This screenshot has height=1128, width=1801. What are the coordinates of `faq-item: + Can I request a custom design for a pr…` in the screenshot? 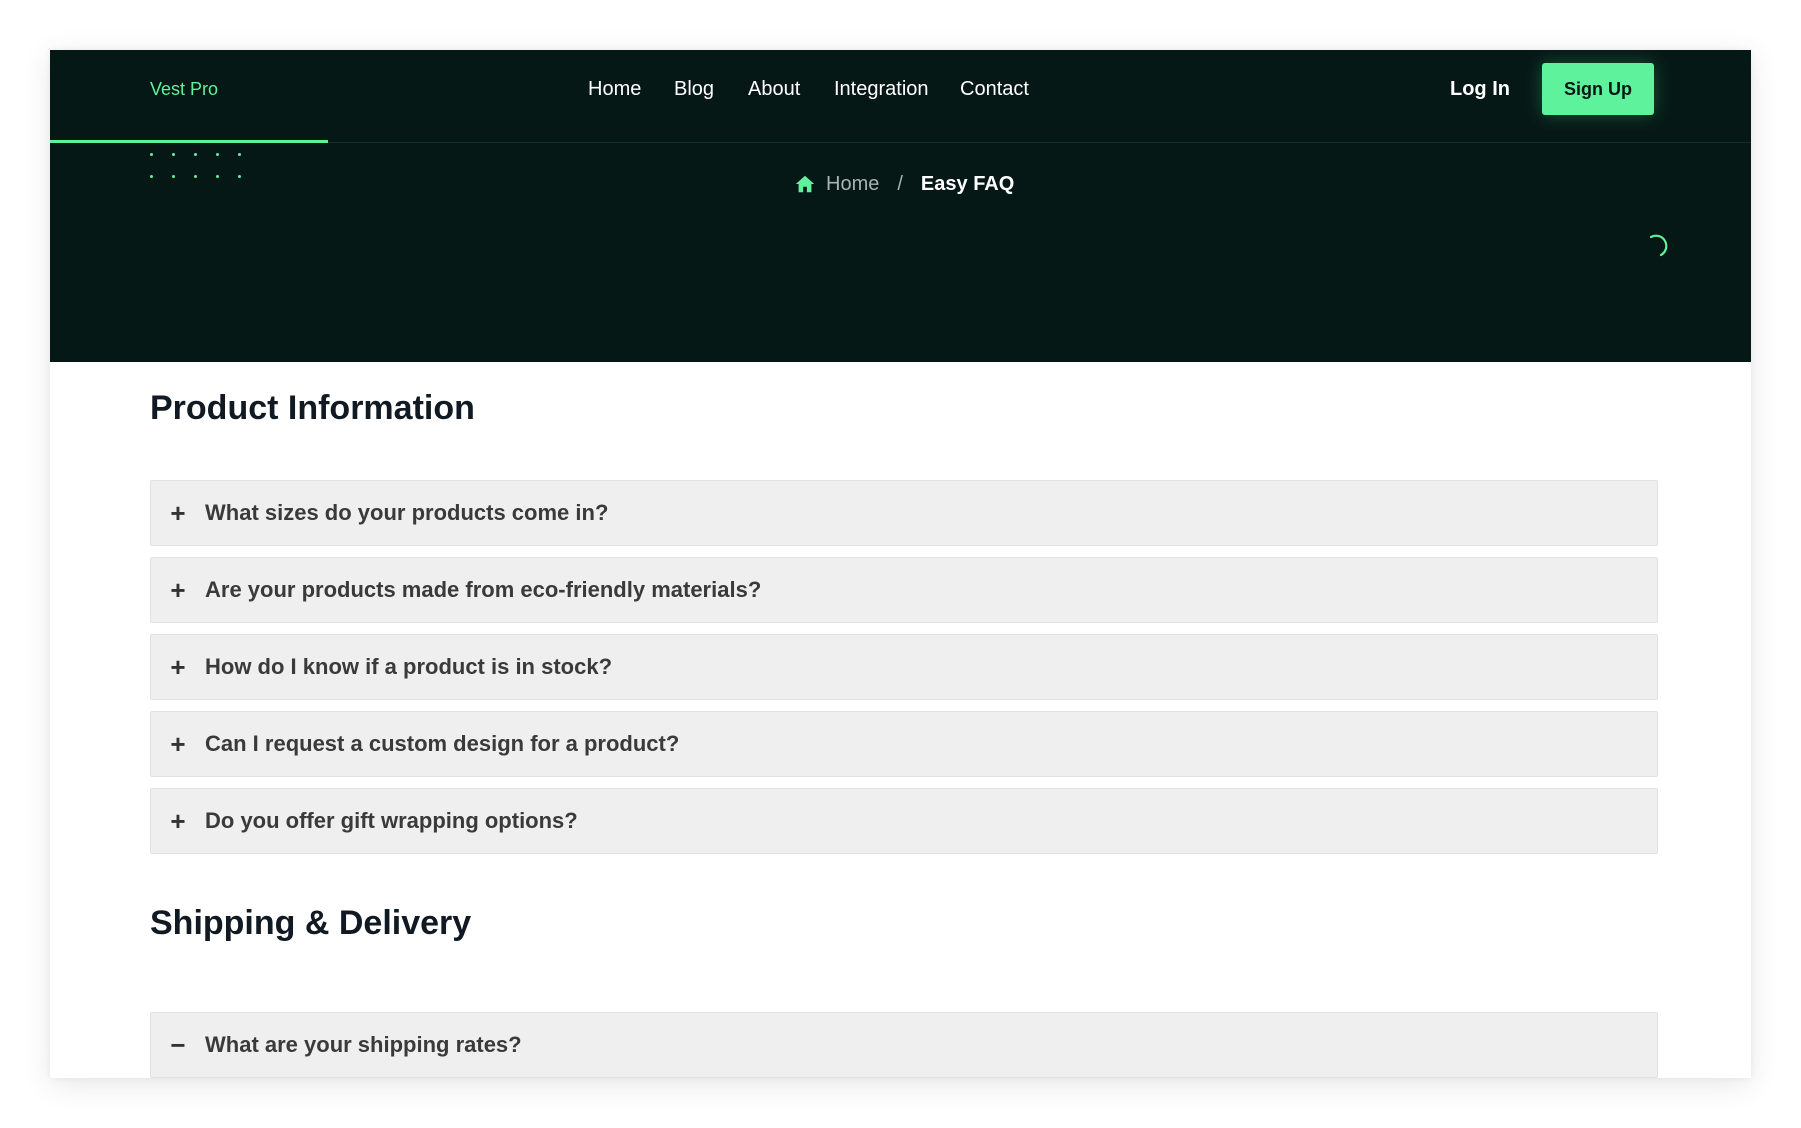 It's located at (904, 744).